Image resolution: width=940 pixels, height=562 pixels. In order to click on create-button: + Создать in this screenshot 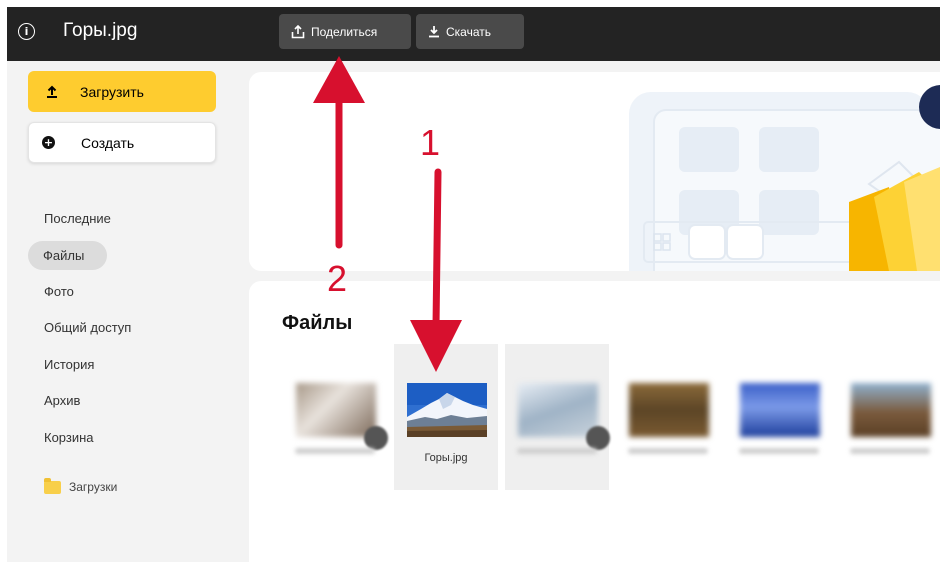, I will do `click(122, 142)`.